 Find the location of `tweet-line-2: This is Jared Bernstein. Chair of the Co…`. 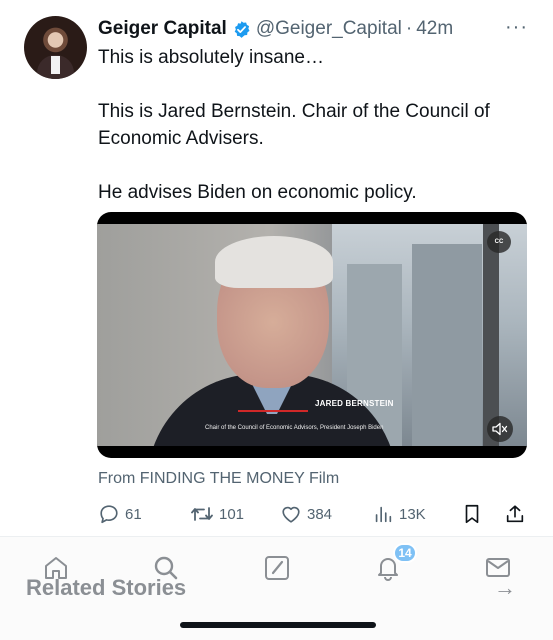

tweet-line-2: This is Jared Bernstein. Chair of the Co… is located at coordinates (294, 125).